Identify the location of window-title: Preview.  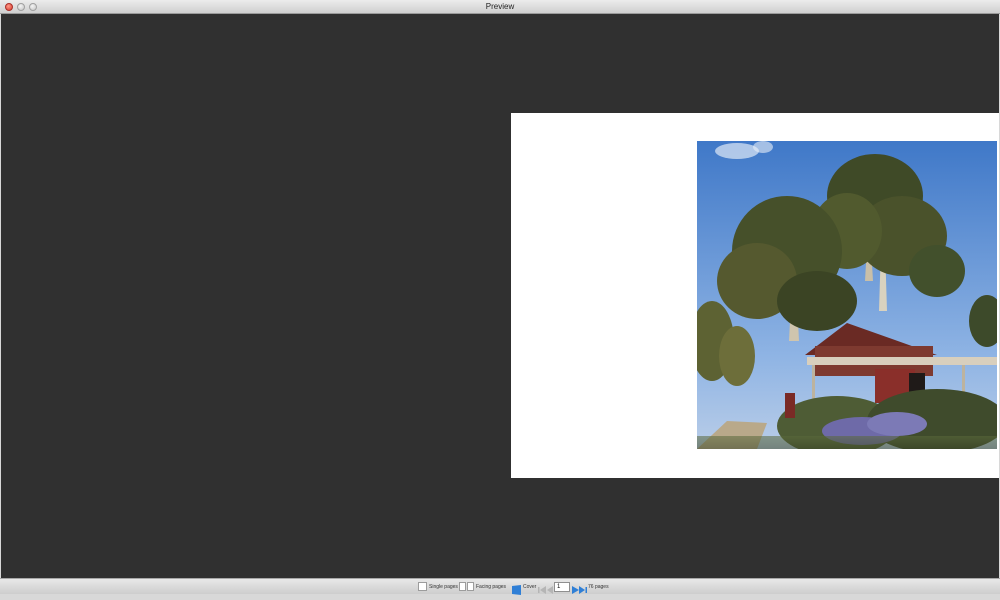
(500, 6).